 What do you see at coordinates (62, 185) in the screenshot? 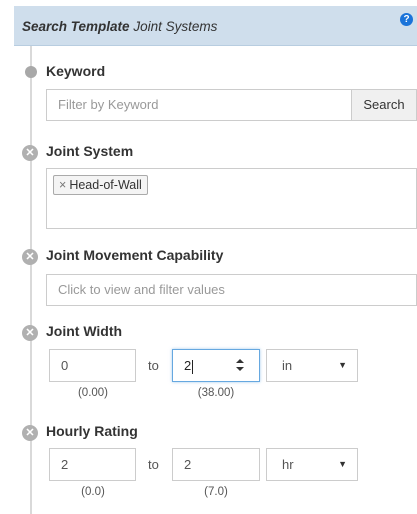
I see `tag-remove-icon: ×` at bounding box center [62, 185].